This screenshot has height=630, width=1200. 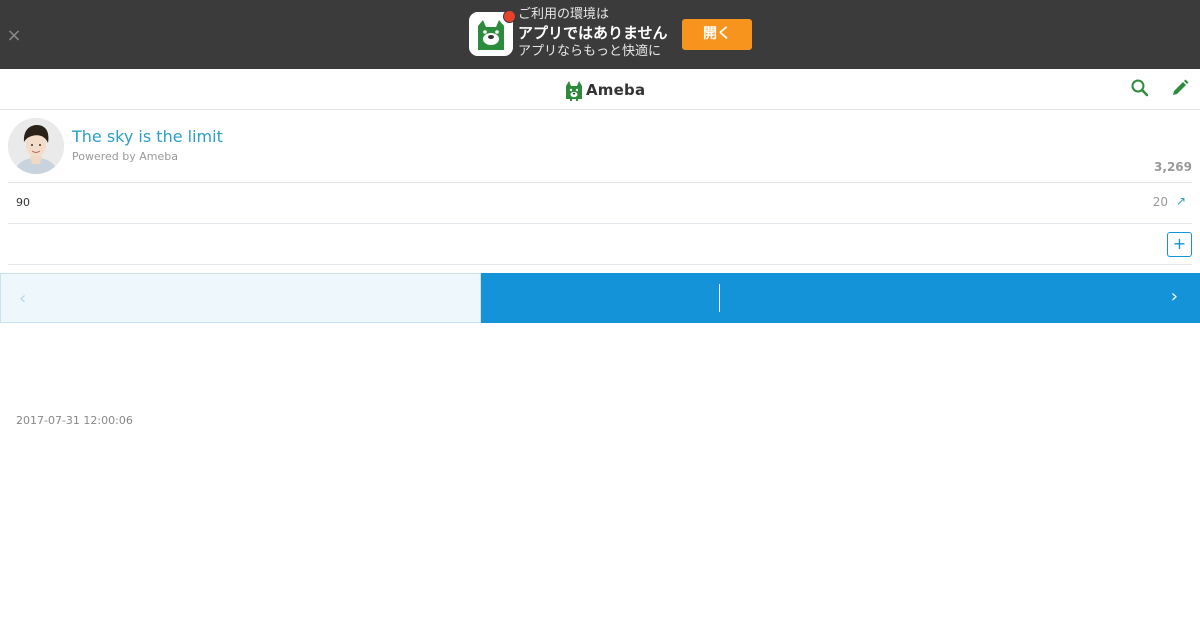 What do you see at coordinates (1173, 167) in the screenshot?
I see `reader-count: 3,269` at bounding box center [1173, 167].